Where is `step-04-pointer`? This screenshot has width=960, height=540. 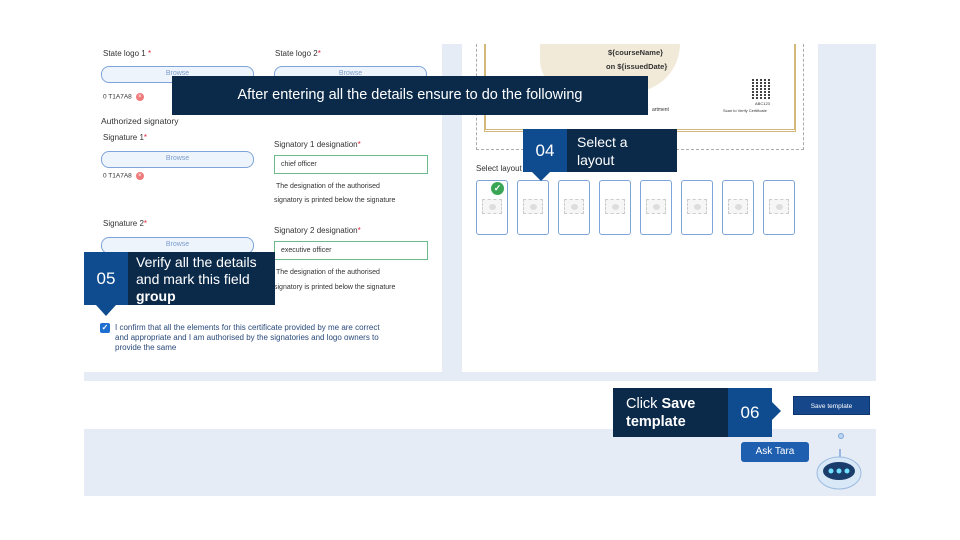 step-04-pointer is located at coordinates (541, 176).